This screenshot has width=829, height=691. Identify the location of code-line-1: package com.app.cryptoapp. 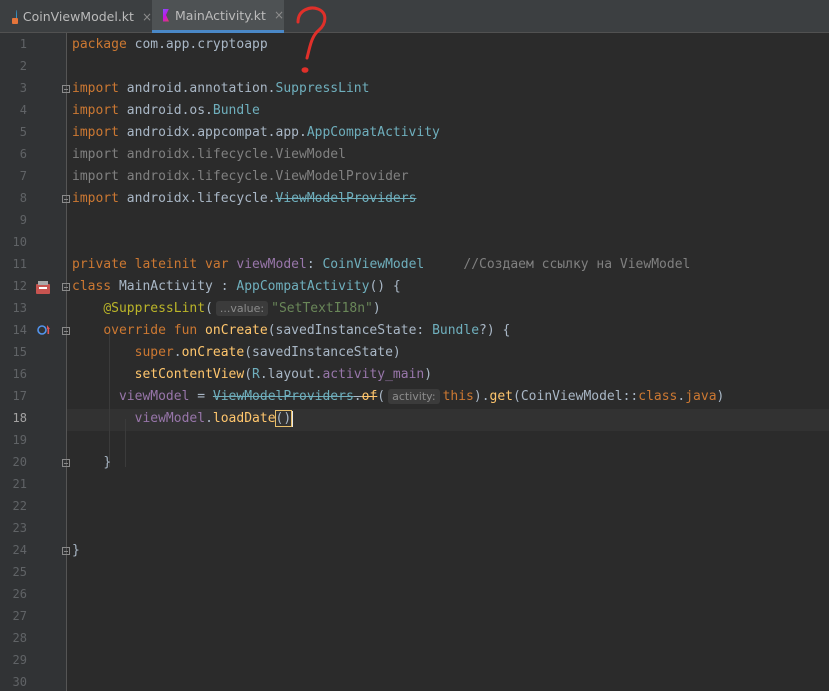
(170, 45).